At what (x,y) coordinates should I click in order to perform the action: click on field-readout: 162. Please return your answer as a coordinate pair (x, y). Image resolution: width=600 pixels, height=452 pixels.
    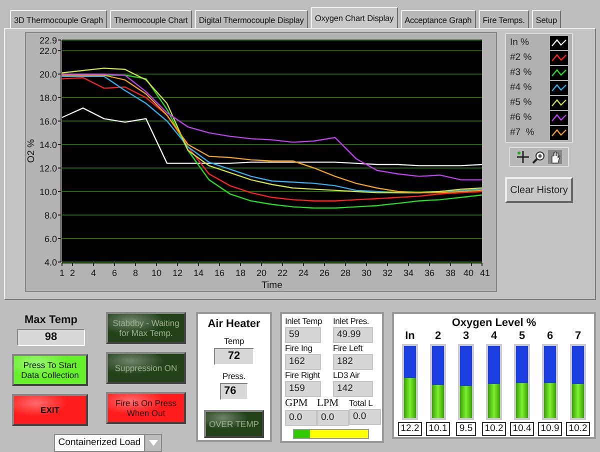
    Looking at the image, I should click on (303, 362).